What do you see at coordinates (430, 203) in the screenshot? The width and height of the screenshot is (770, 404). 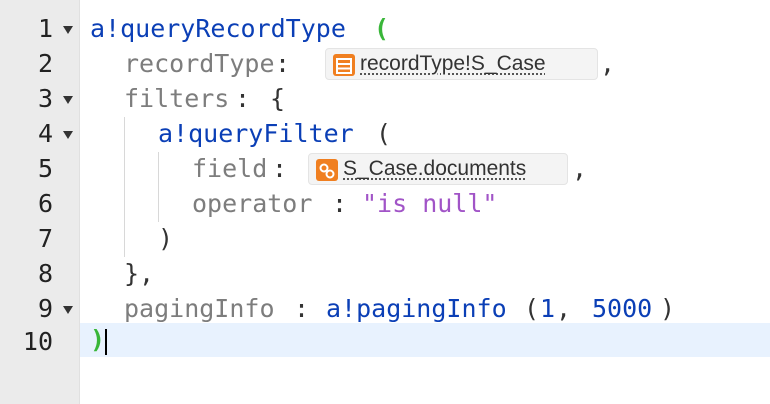 I see `string-literal: "is null"` at bounding box center [430, 203].